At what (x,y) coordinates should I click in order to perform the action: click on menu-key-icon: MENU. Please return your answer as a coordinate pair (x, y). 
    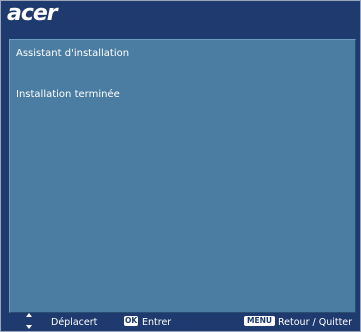
    Looking at the image, I should click on (259, 321).